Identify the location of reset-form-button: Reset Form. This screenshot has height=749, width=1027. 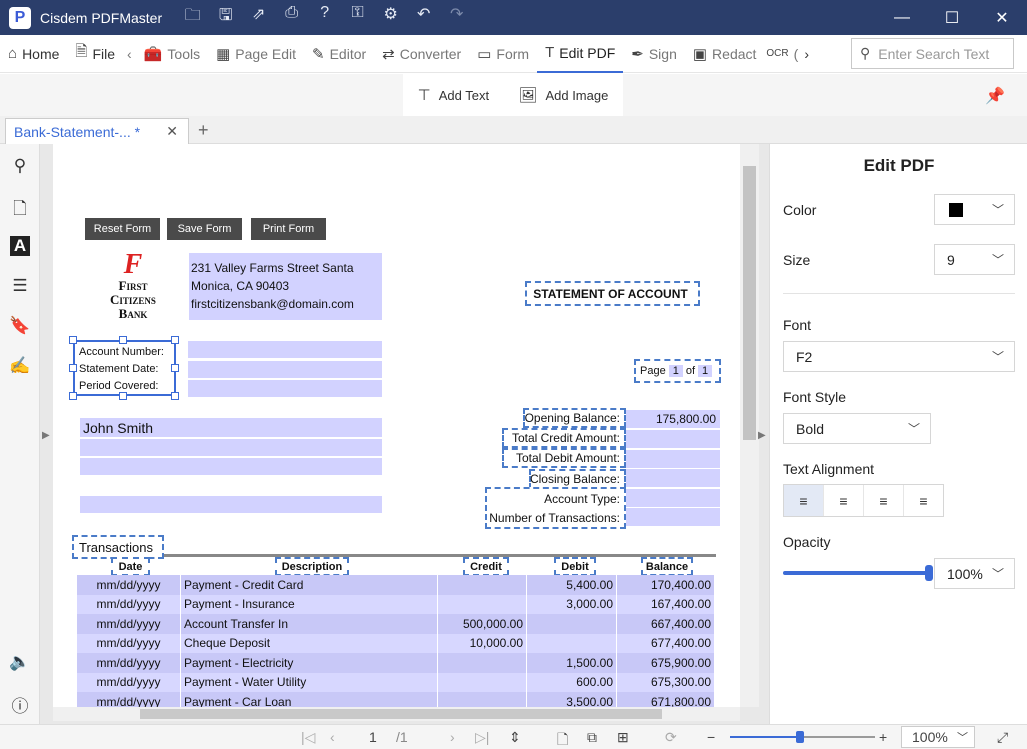
(122, 229).